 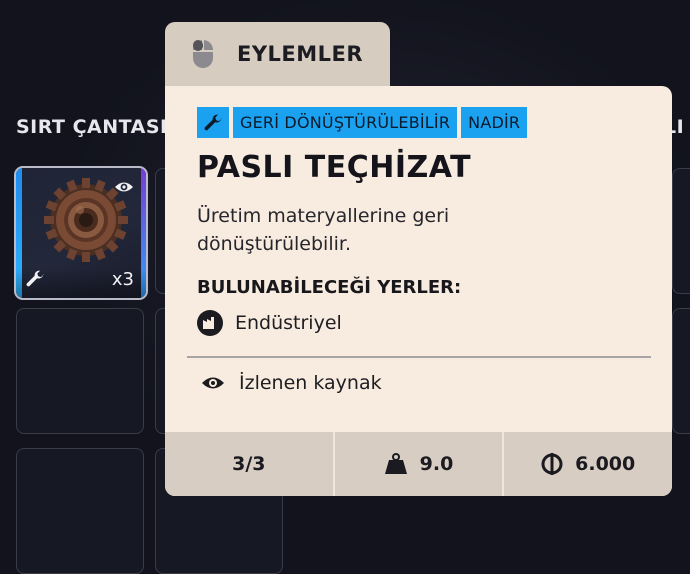 I want to click on tag-row: GERİ DÖNÜŞTÜRÜLEBİLİR NADİR, so click(x=362, y=122).